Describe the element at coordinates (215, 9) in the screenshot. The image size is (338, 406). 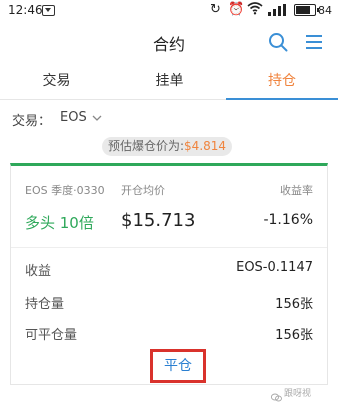
I see `sync-icon: ↻` at that location.